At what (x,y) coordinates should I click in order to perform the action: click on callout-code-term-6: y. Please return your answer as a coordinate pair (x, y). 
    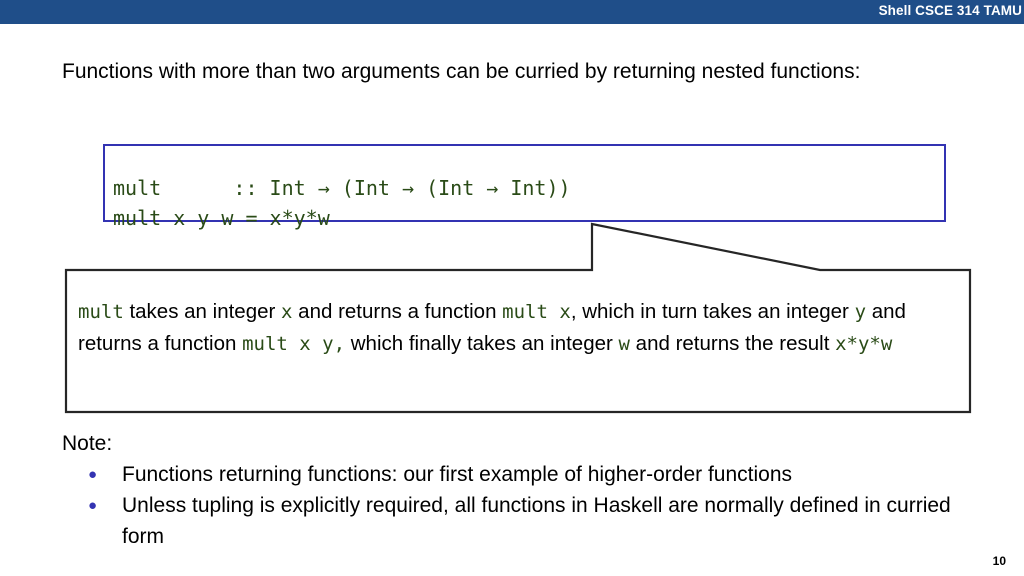
    Looking at the image, I should click on (860, 312).